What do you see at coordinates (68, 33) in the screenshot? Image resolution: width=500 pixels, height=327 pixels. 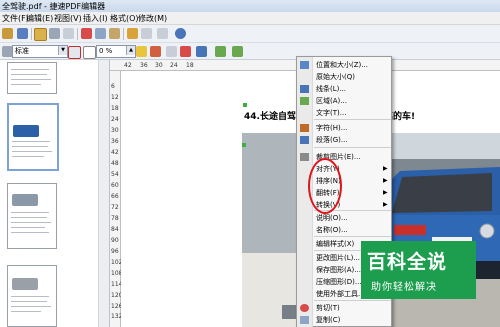 I see `preview-icon` at bounding box center [68, 33].